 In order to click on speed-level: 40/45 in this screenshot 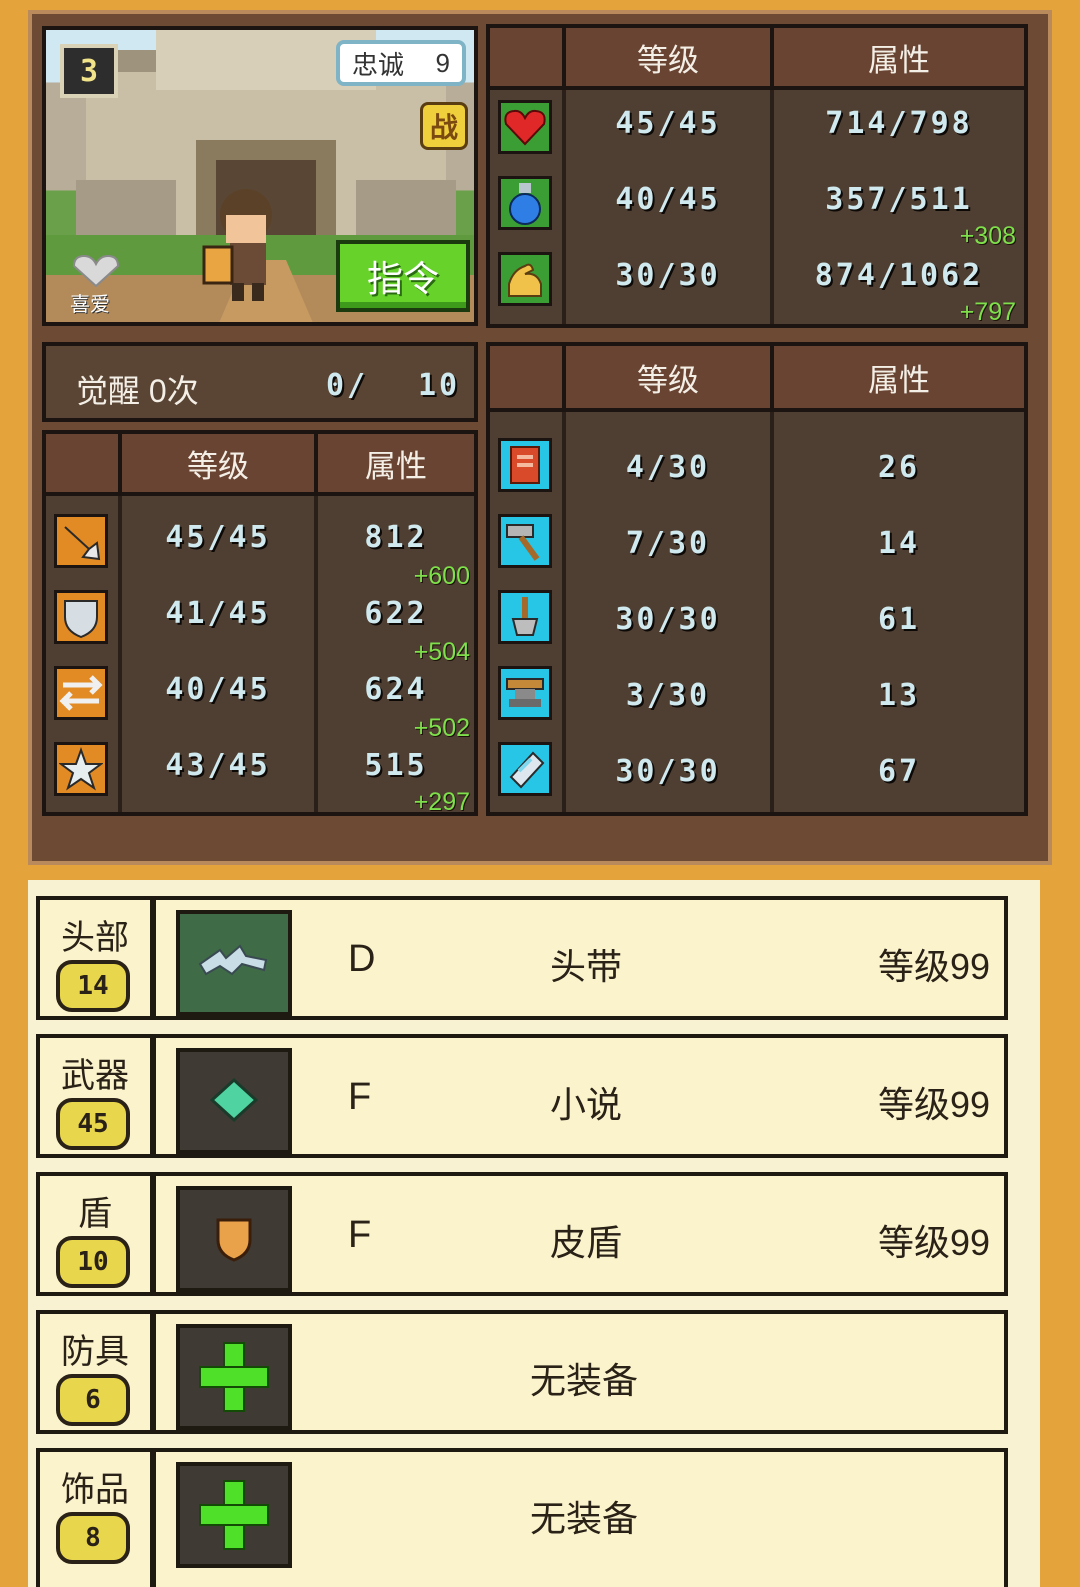, I will do `click(218, 689)`.